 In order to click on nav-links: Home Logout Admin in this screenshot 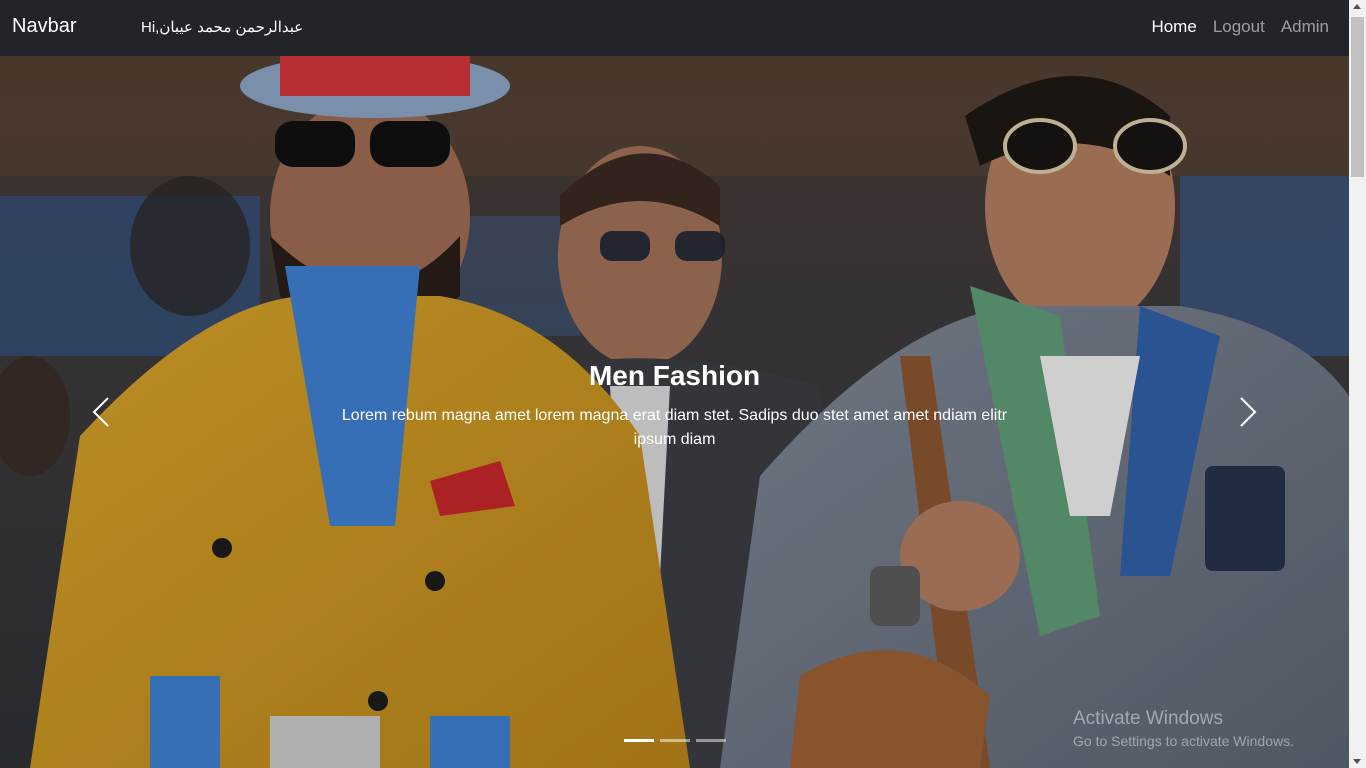, I will do `click(1240, 27)`.